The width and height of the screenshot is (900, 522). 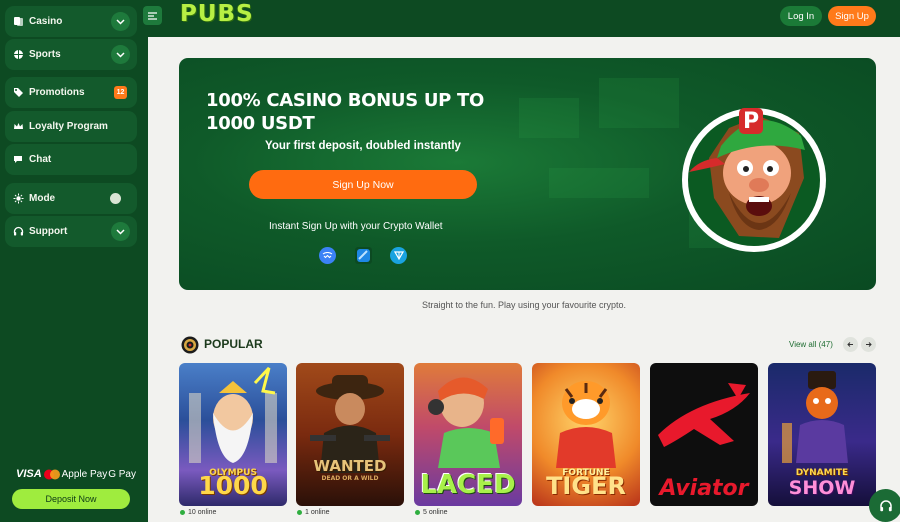 What do you see at coordinates (233, 485) in the screenshot?
I see `game-title: 1000` at bounding box center [233, 485].